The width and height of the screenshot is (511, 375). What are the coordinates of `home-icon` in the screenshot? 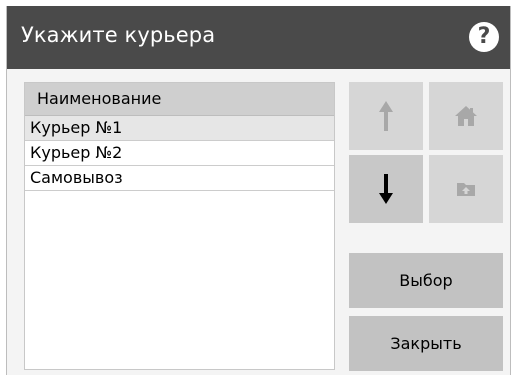 It's located at (466, 116).